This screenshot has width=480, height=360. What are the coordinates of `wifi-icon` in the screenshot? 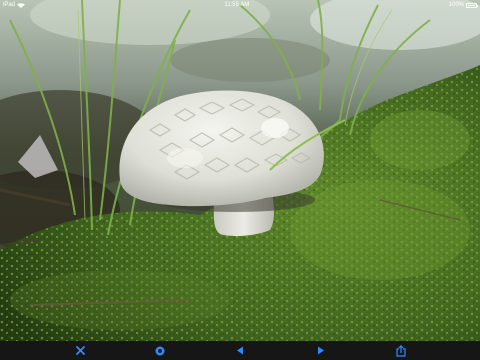 It's located at (21, 5).